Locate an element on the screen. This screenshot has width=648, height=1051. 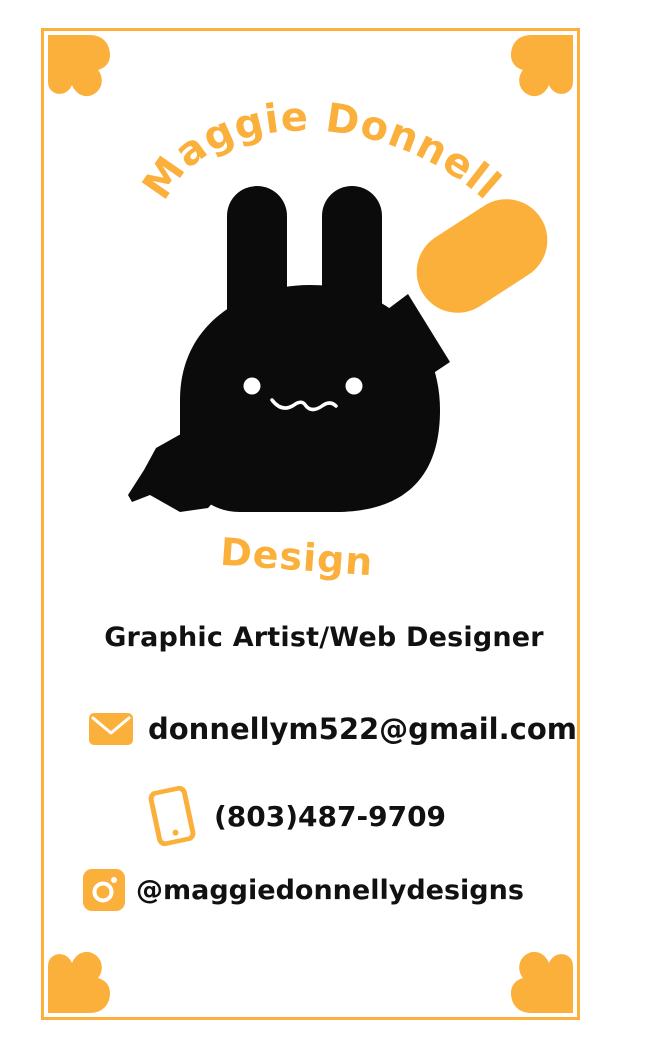
instagram-text: @maggiedonnellydesigns is located at coordinates (330, 890).